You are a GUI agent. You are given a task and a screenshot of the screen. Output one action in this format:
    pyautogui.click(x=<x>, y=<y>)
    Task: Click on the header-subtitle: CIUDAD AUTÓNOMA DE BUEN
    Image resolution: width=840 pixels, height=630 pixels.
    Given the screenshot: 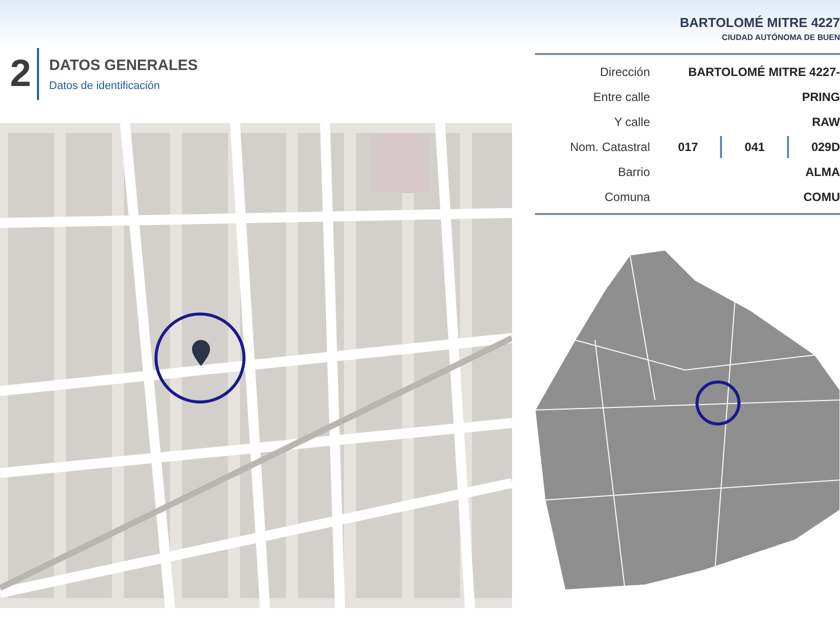 What is the action you would take?
    pyautogui.click(x=781, y=37)
    